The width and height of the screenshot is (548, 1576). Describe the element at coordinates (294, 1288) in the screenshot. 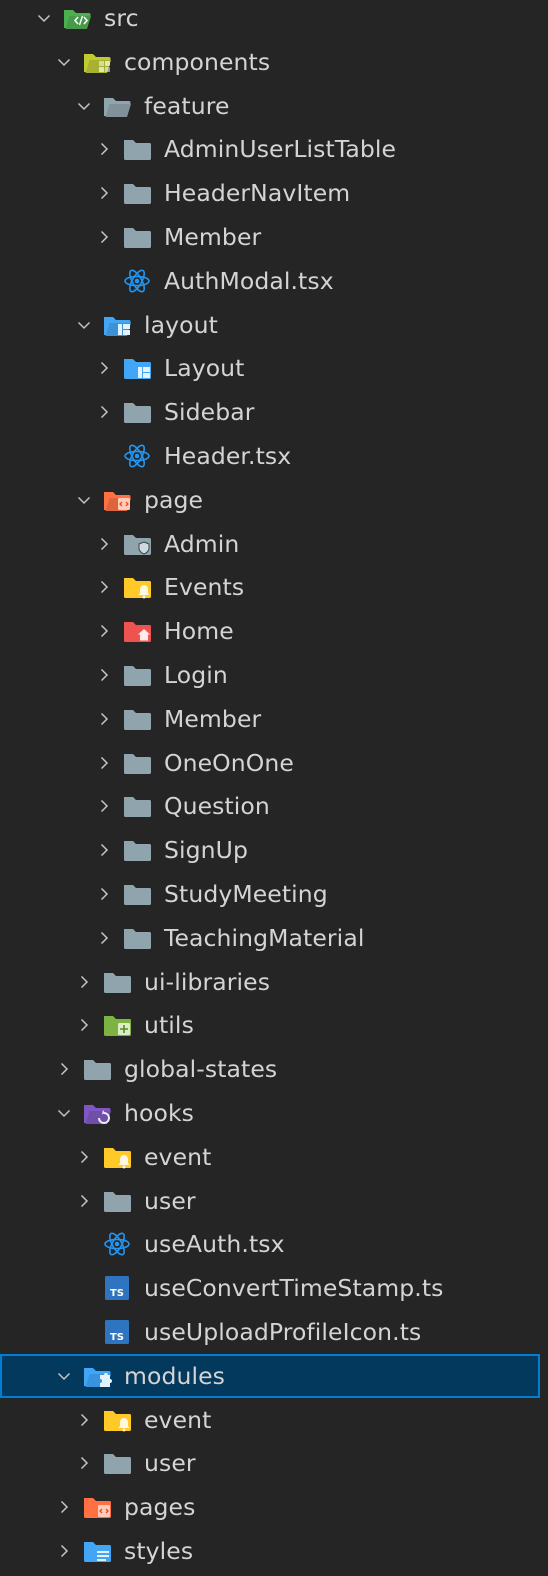

I see `item-label: useConvertTimeStamp.ts` at that location.